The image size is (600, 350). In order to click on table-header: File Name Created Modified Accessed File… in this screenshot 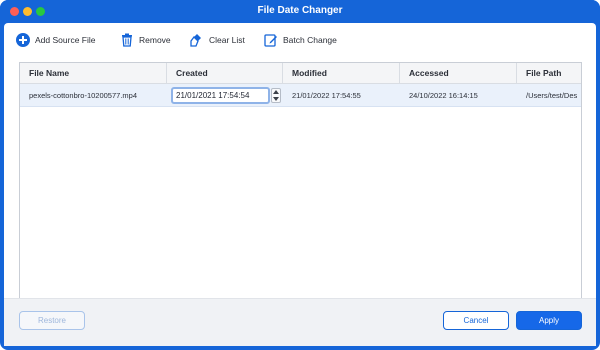, I will do `click(300, 73)`.